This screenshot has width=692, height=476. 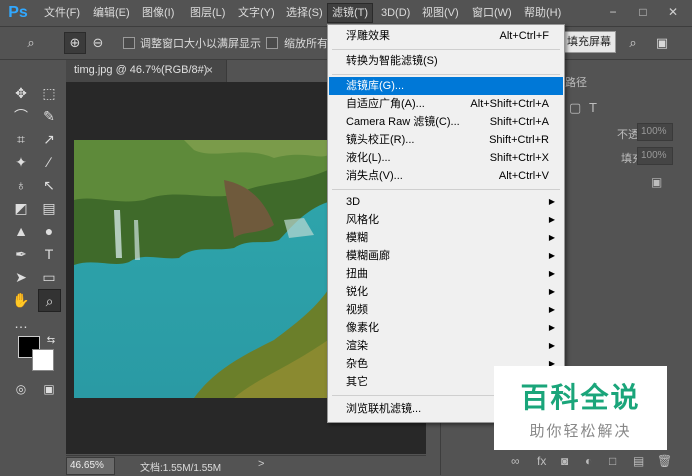 I want to click on zoom-tool-preset-icon: ⌕, so click(x=31, y=43).